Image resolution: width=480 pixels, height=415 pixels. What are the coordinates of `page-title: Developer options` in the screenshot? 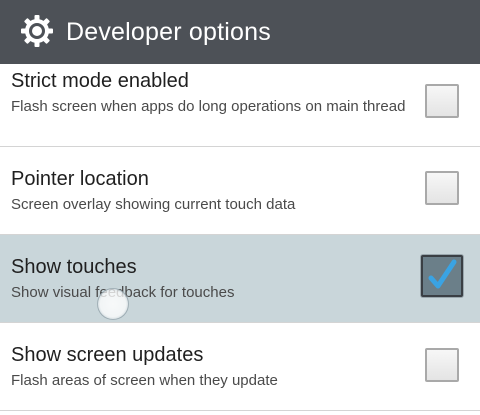 It's located at (168, 32).